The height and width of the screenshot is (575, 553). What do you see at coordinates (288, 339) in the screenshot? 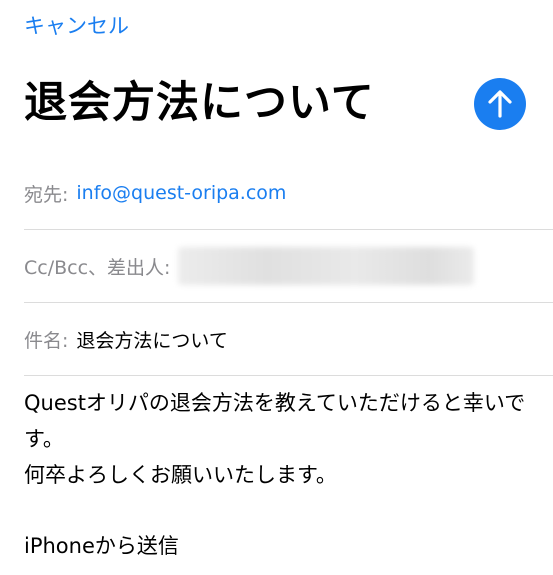
I see `subject-field: 件名: 退会方法について` at bounding box center [288, 339].